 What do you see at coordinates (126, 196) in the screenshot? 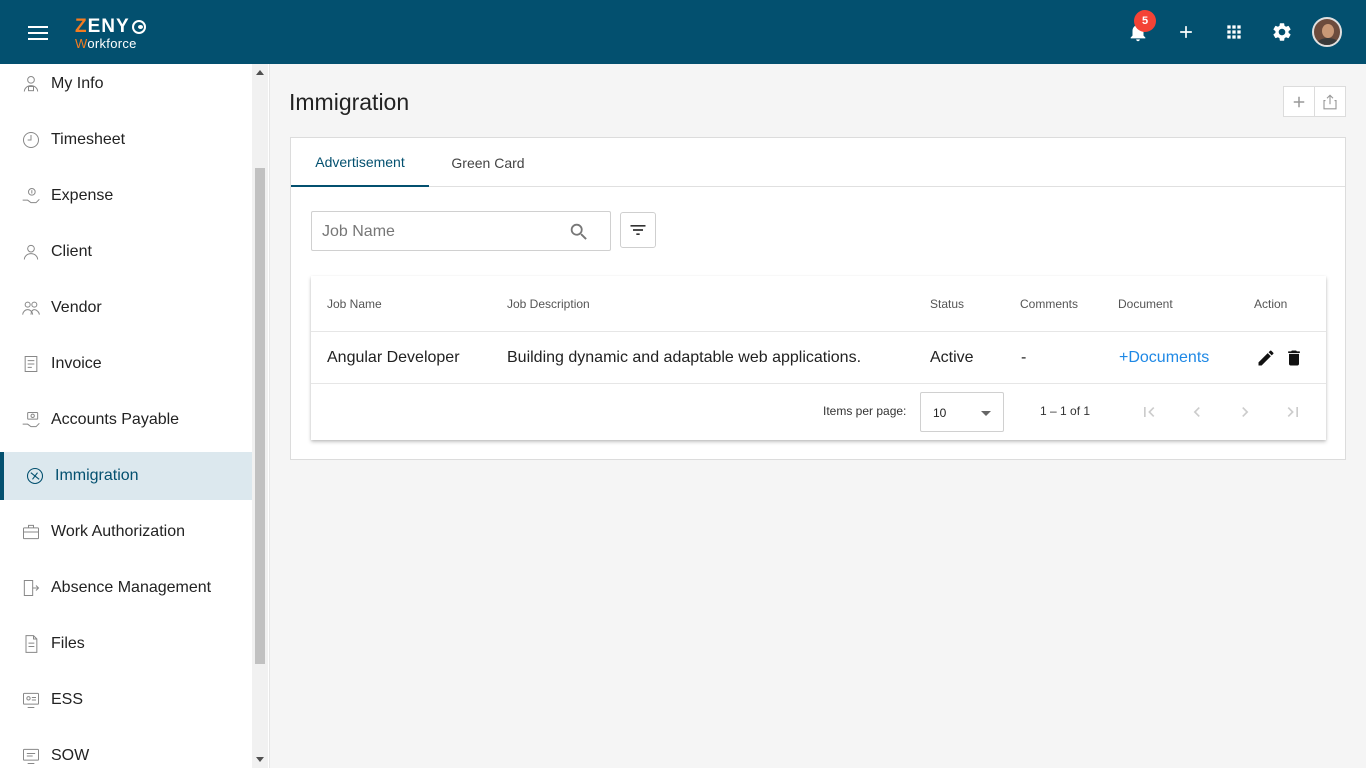
I see `sidebar-item-expense: Expense` at bounding box center [126, 196].